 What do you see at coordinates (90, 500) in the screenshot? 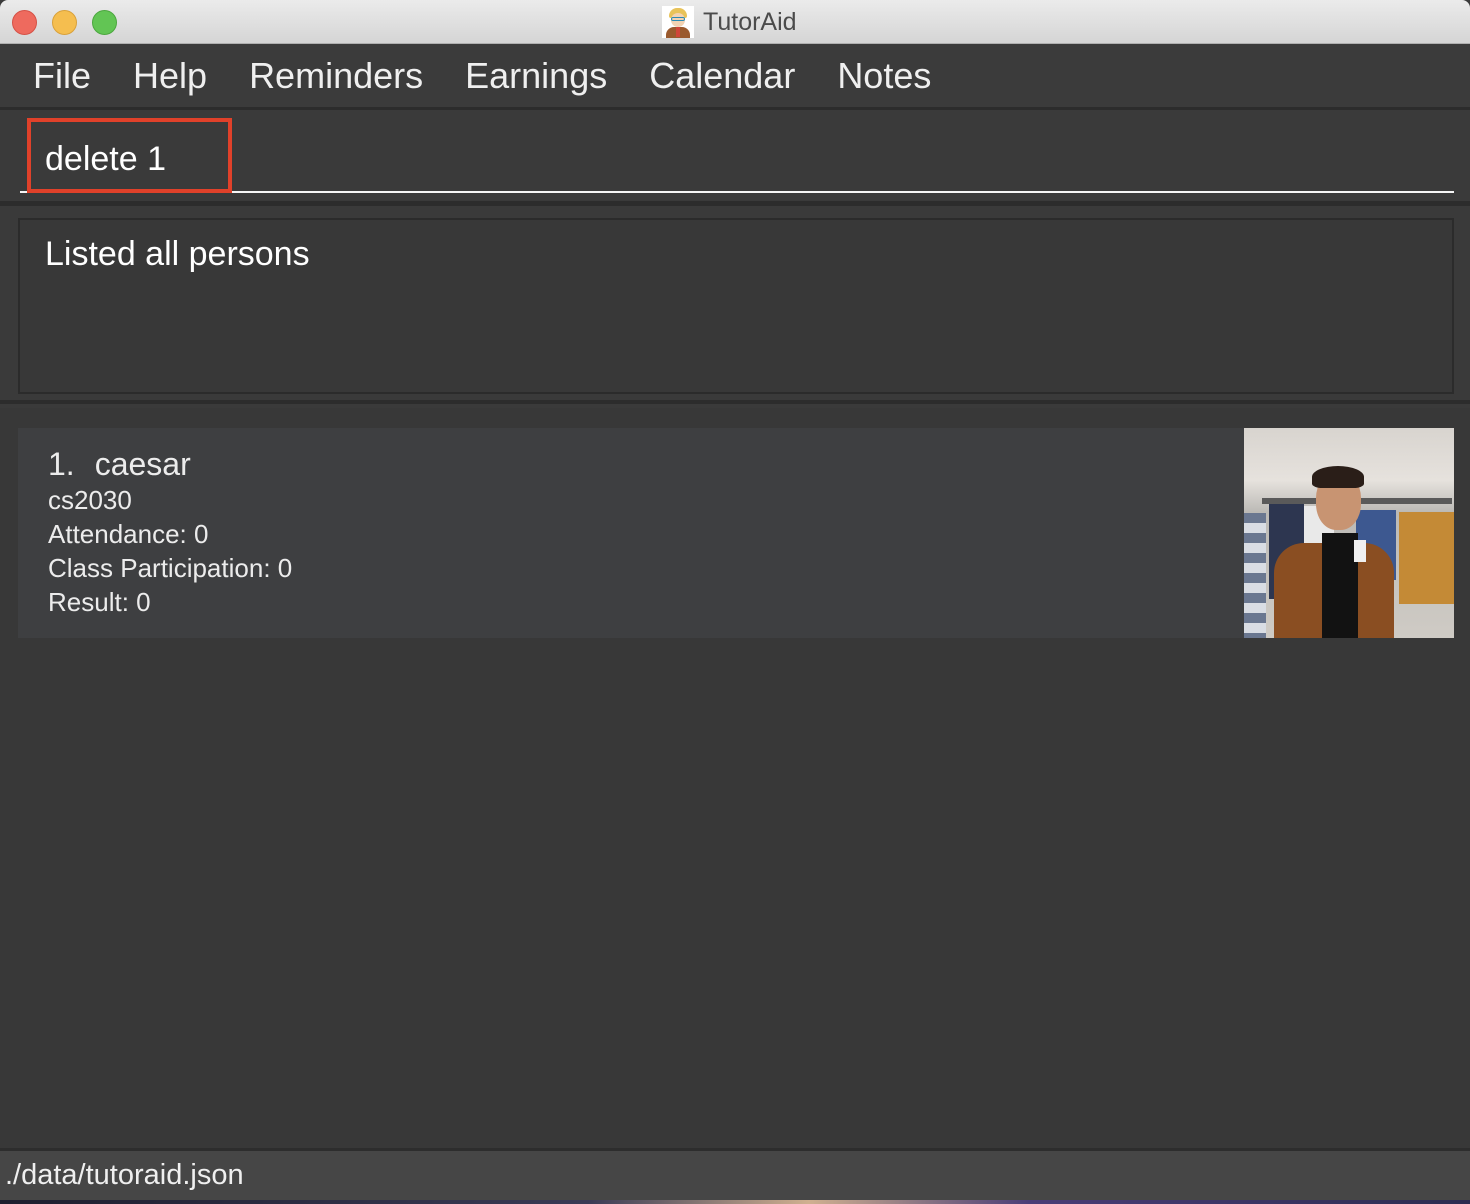
I see `person-module: cs2030` at bounding box center [90, 500].